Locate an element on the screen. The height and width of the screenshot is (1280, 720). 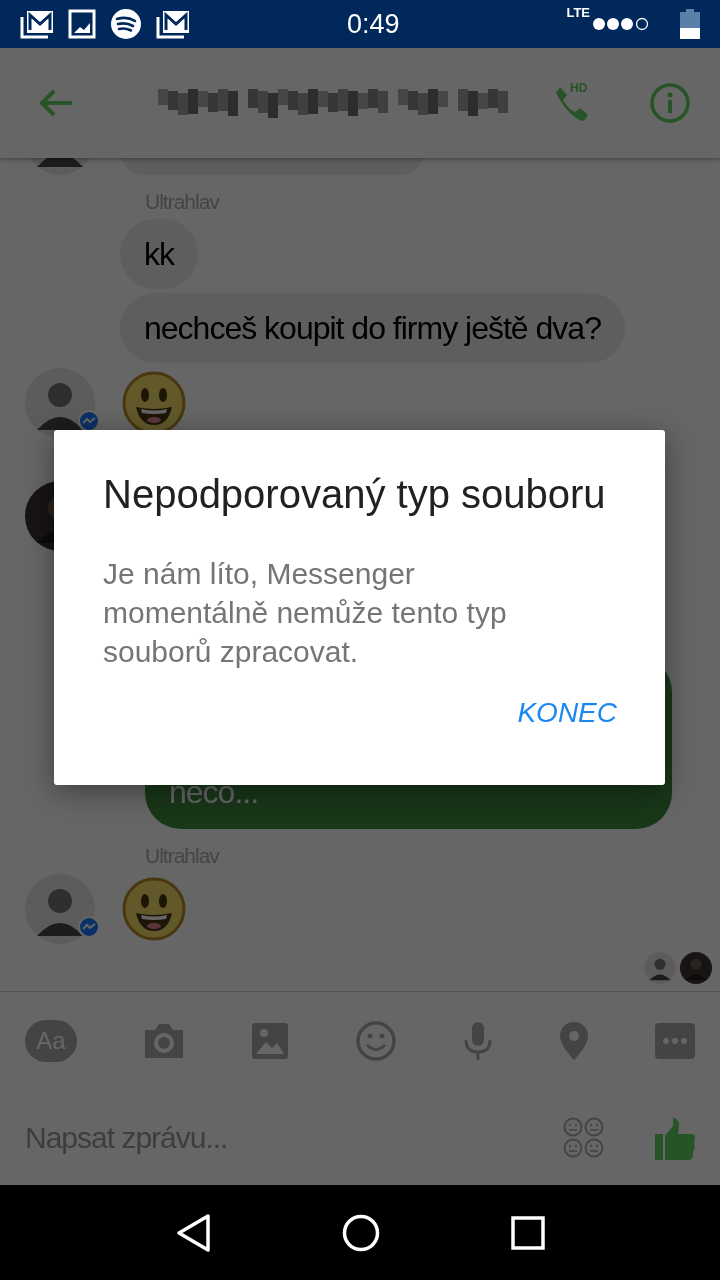
more-icon is located at coordinates (675, 1041).